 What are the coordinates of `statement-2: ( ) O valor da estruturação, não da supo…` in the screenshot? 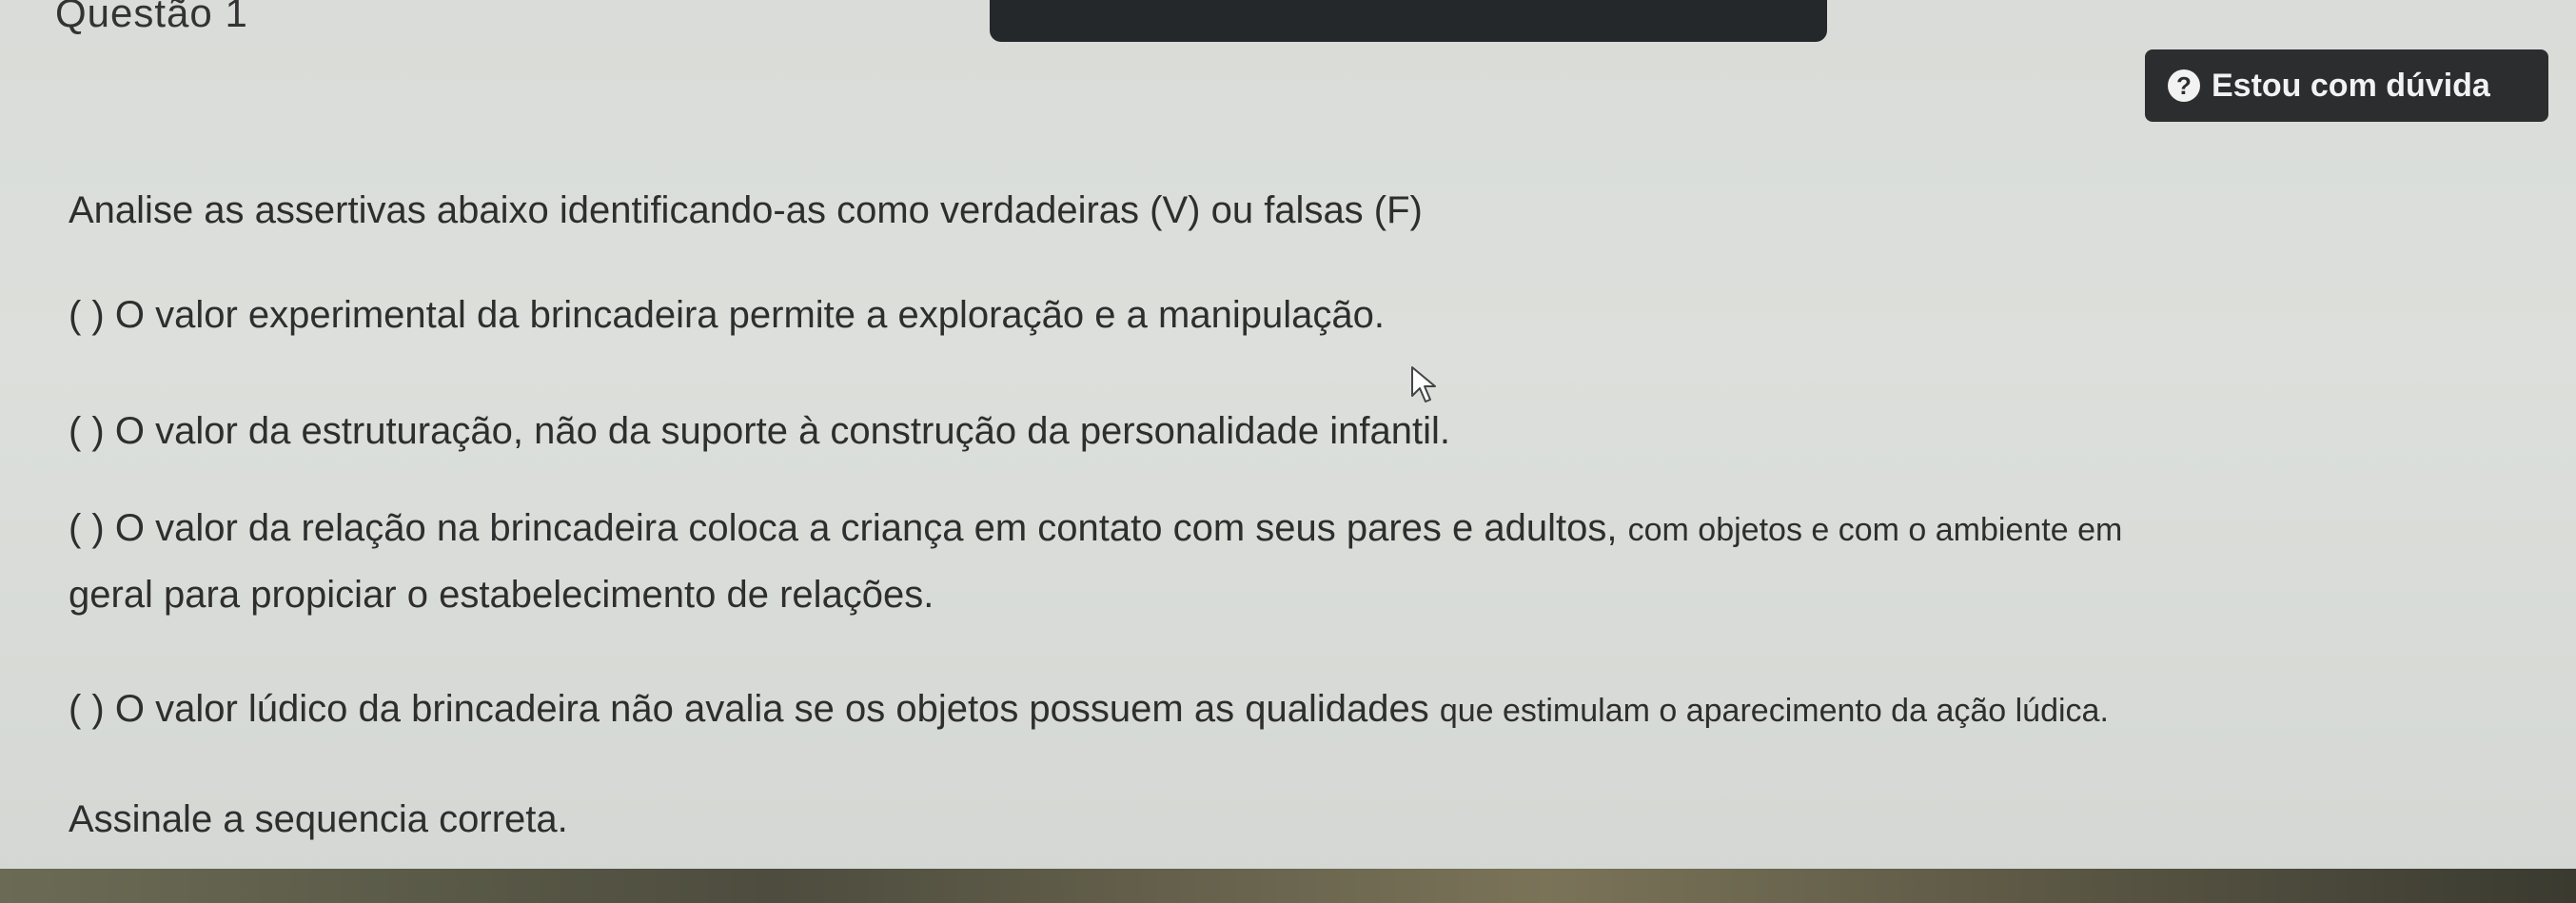 It's located at (759, 431).